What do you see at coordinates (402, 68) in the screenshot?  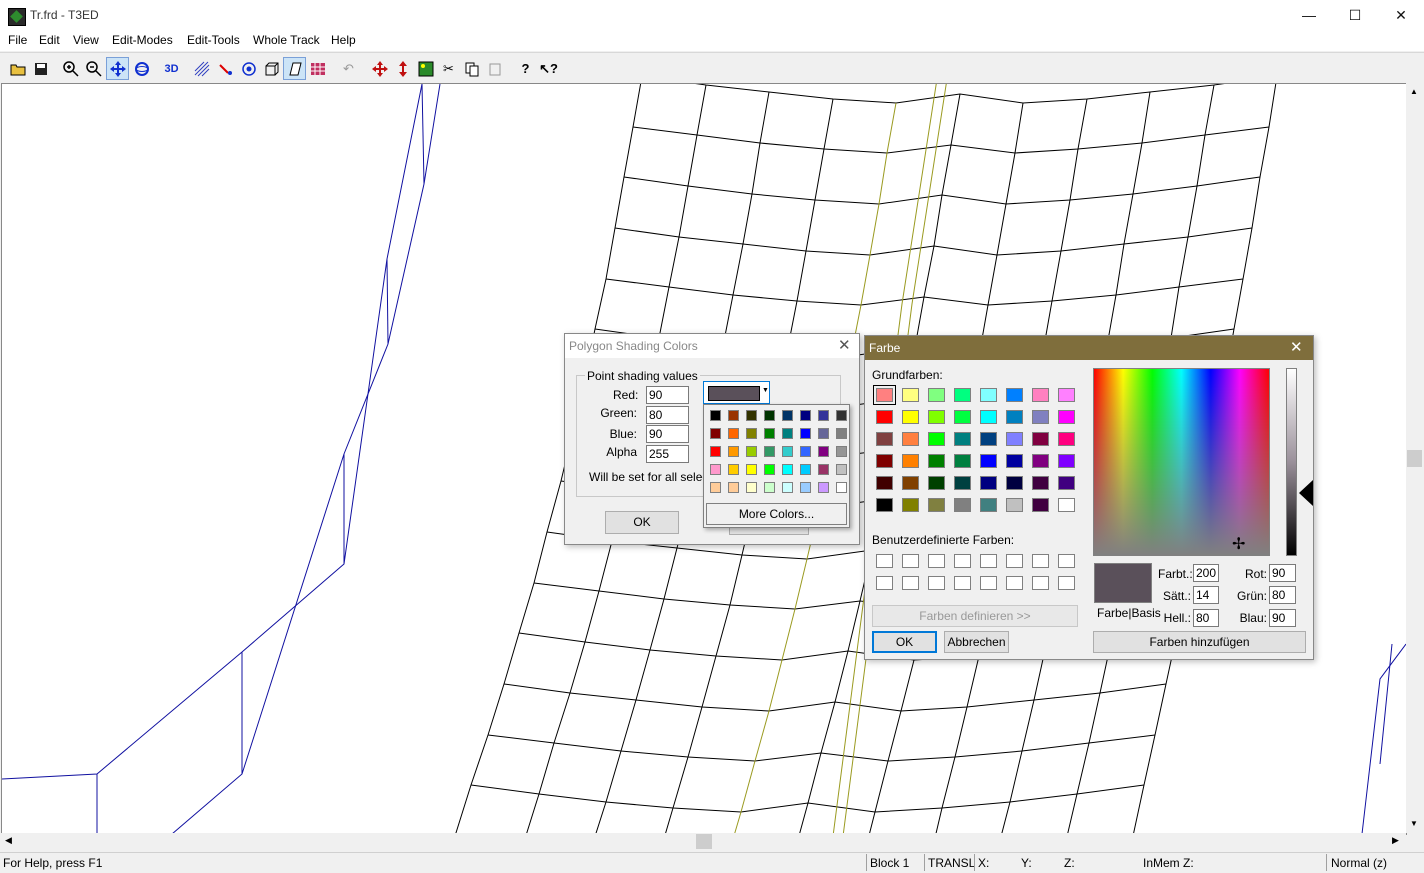 I see `move-z-icon` at bounding box center [402, 68].